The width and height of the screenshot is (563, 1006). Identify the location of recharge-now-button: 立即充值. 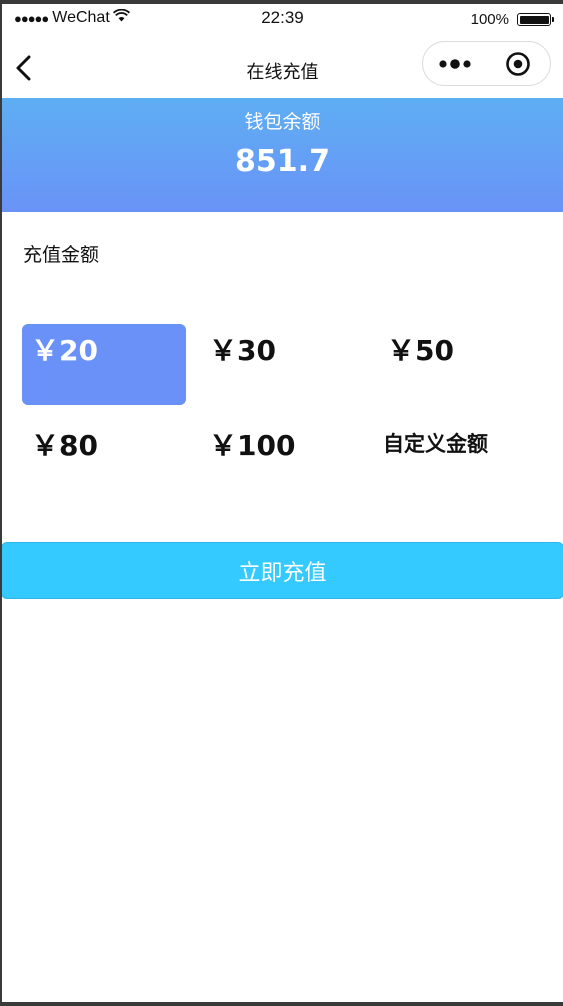
(282, 570).